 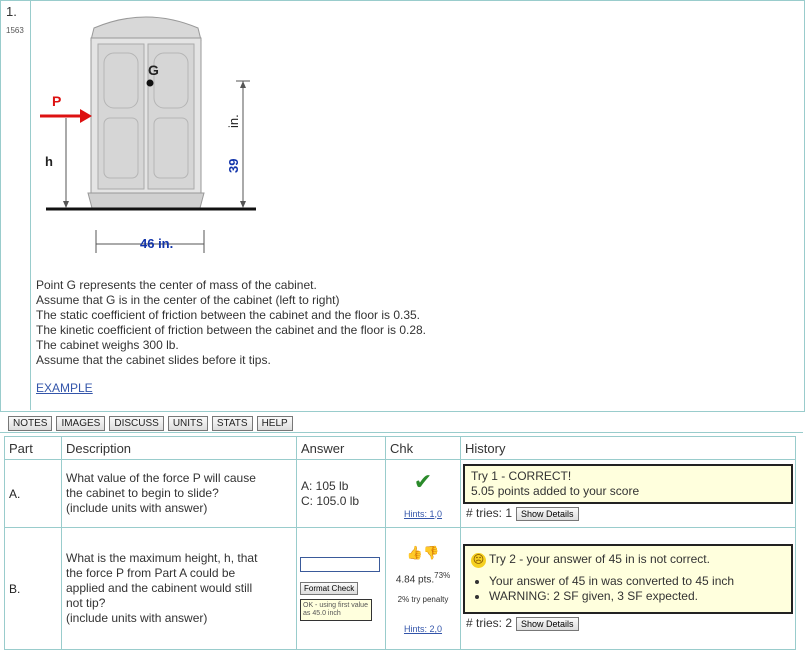 What do you see at coordinates (232, 423) in the screenshot?
I see `stats-button: STATS` at bounding box center [232, 423].